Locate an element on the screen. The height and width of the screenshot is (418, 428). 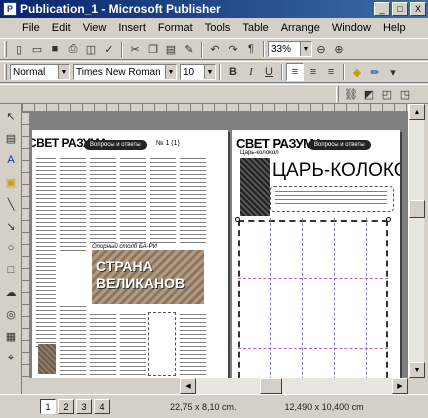
headline: ЦАРЬ-КОЛОКОЛ is located at coordinates (336, 170).